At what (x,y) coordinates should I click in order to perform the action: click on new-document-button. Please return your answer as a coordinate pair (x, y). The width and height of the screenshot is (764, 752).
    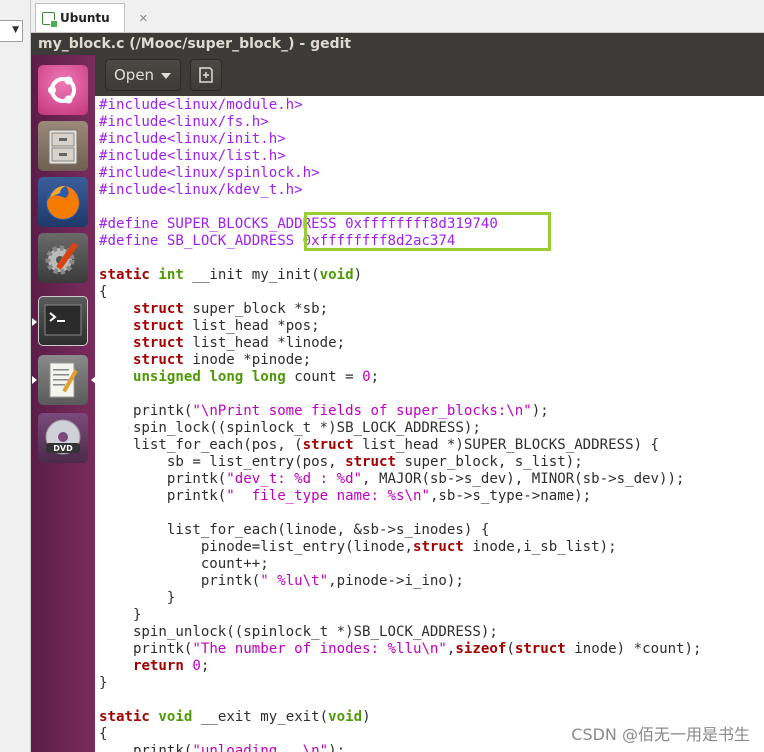
    Looking at the image, I should click on (206, 75).